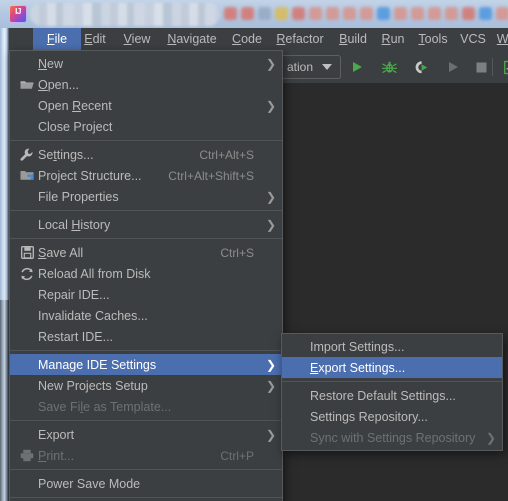 The width and height of the screenshot is (508, 501). What do you see at coordinates (146, 434) in the screenshot?
I see `file-menu-item-export: Export ❯` at bounding box center [146, 434].